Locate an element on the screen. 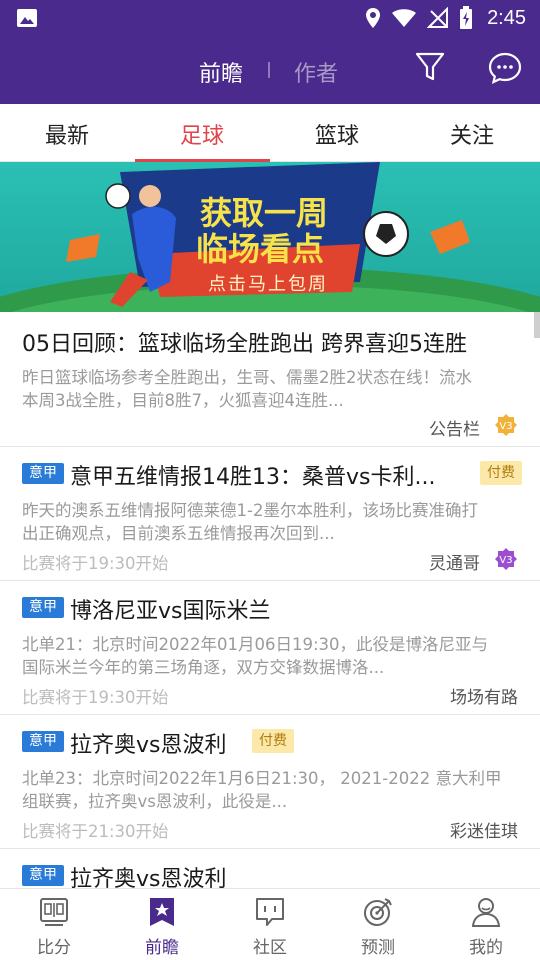 The image size is (540, 960). nav-score: 比分 is located at coordinates (54, 926).